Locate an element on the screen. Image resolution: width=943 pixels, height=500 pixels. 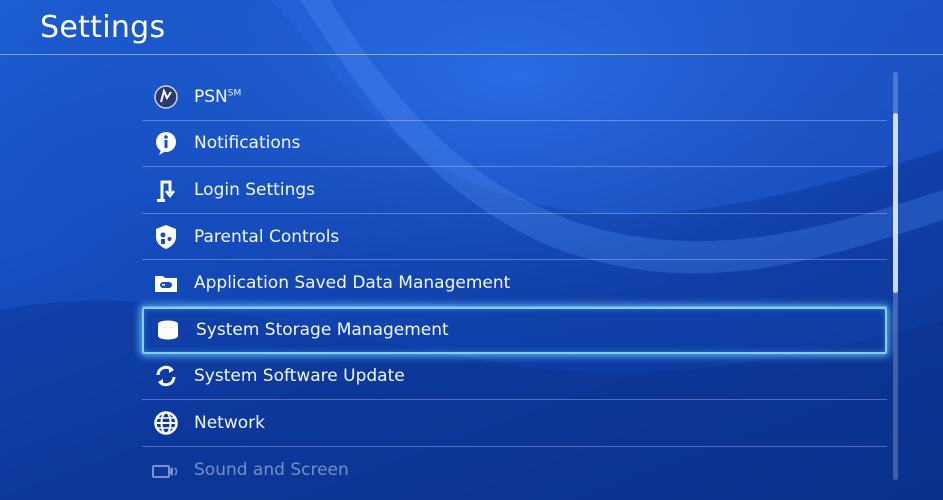
menu-item-saved-data: Application Saved Data Management is located at coordinates (514, 283).